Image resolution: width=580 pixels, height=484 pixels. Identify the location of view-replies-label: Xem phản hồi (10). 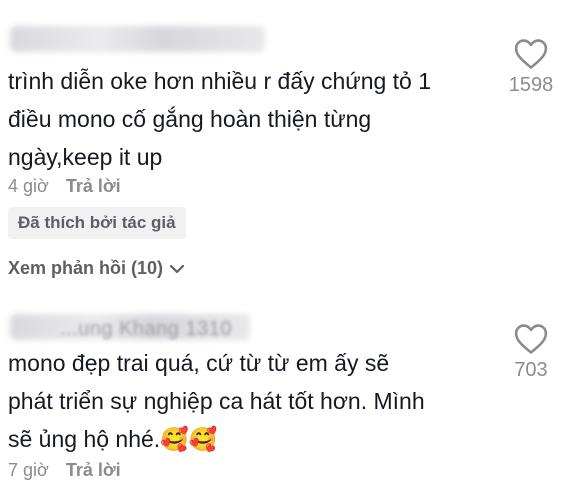
(86, 268).